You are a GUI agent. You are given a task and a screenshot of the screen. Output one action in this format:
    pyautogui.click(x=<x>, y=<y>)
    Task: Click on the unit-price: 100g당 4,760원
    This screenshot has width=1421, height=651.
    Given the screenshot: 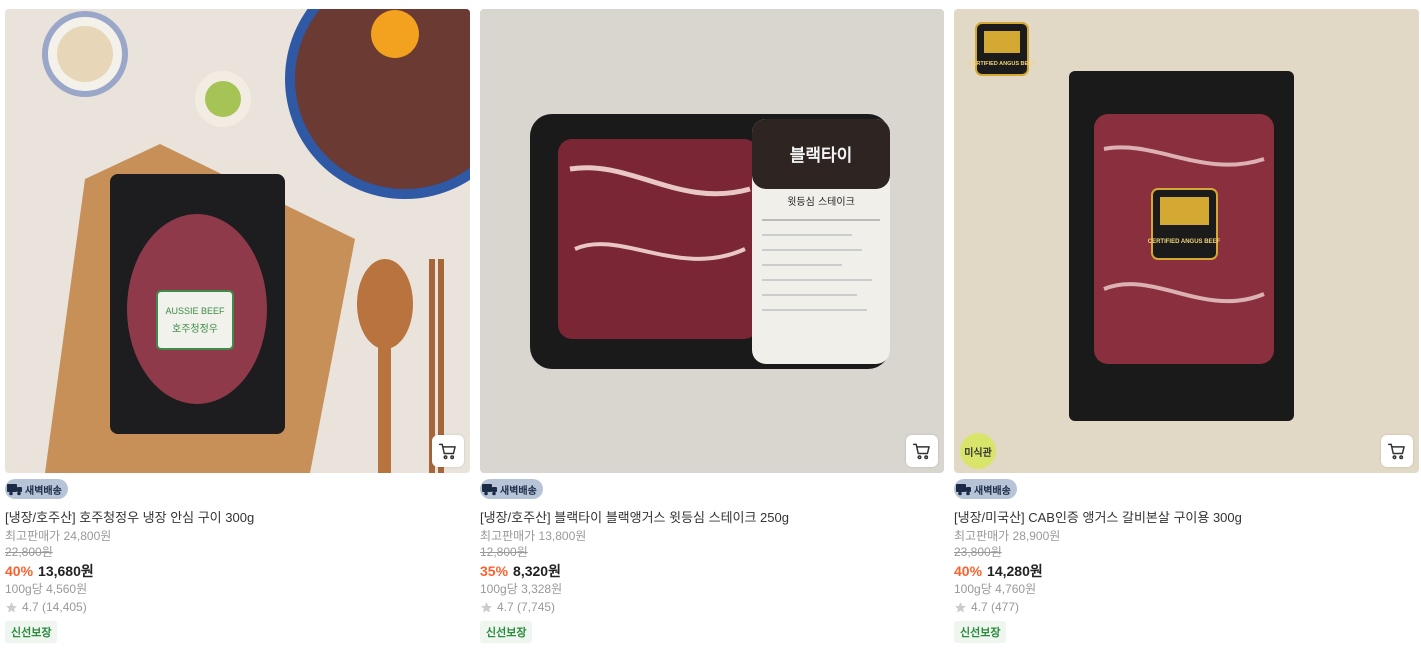 What is the action you would take?
    pyautogui.click(x=995, y=589)
    